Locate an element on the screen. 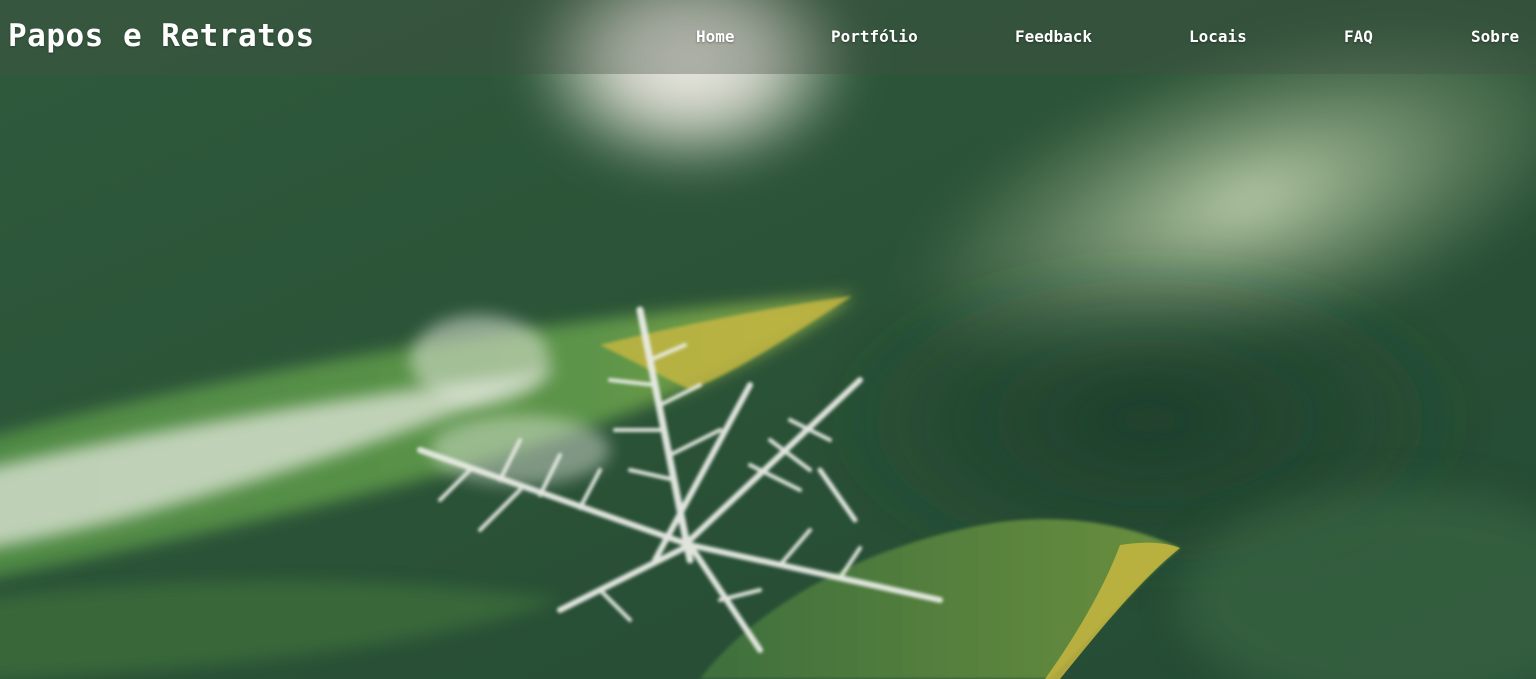  nav-link-feedback: Feedback is located at coordinates (1053, 37).